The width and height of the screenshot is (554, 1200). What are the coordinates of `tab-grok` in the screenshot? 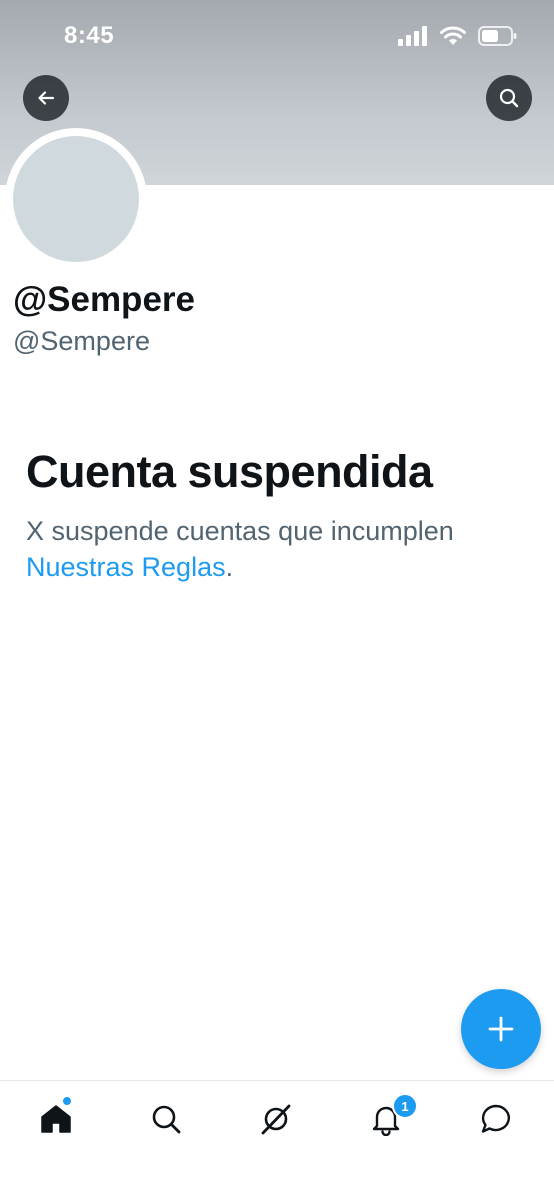 It's located at (276, 1119).